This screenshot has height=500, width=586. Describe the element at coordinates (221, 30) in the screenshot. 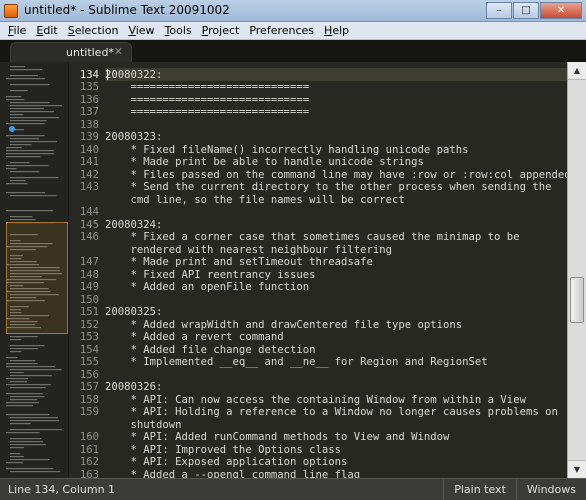

I see `menu-item-project: Project` at that location.